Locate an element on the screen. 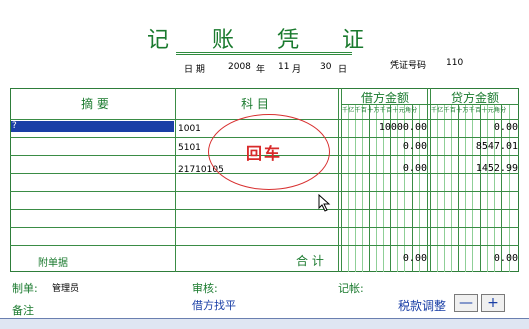 The width and height of the screenshot is (529, 329). title-underline is located at coordinates (264, 52).